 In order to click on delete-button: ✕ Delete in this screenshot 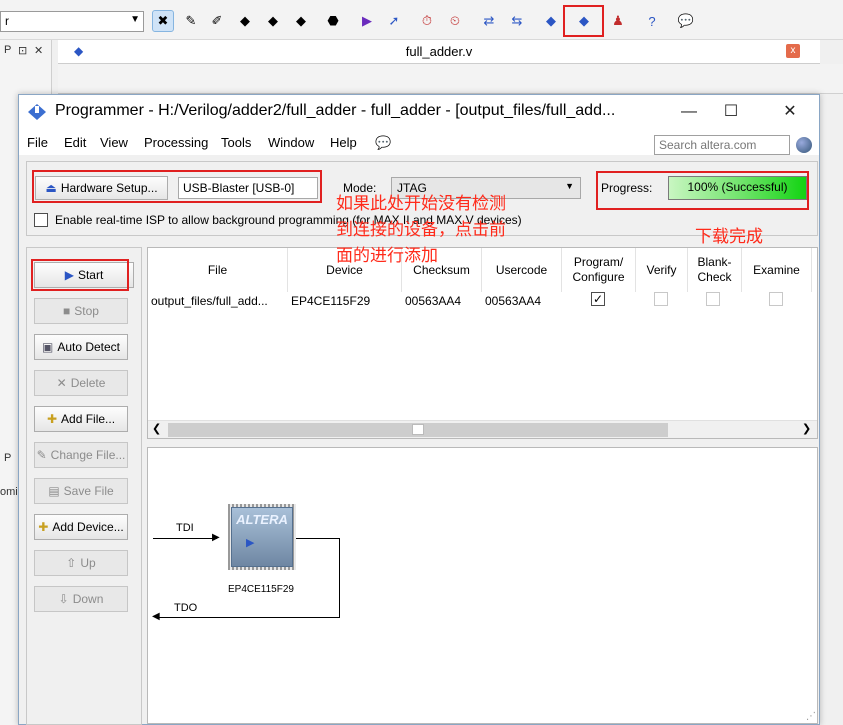, I will do `click(81, 383)`.